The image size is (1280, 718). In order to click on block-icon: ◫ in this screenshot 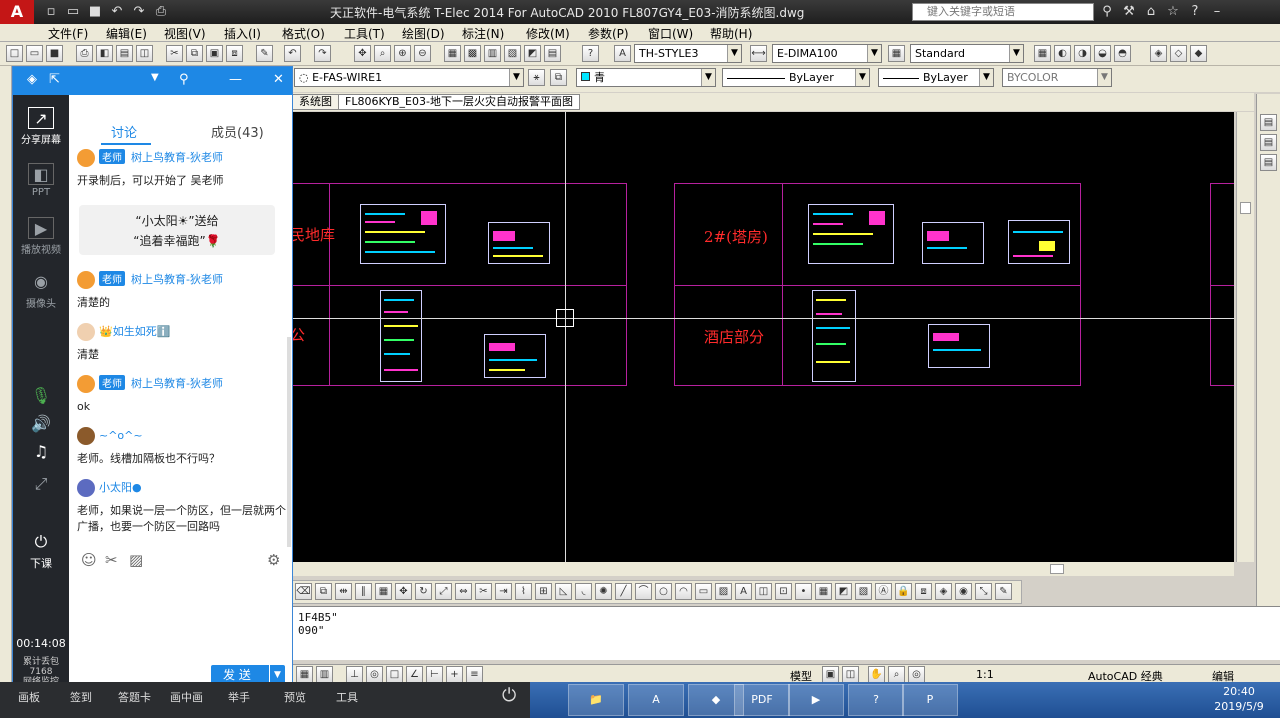, I will do `click(763, 591)`.